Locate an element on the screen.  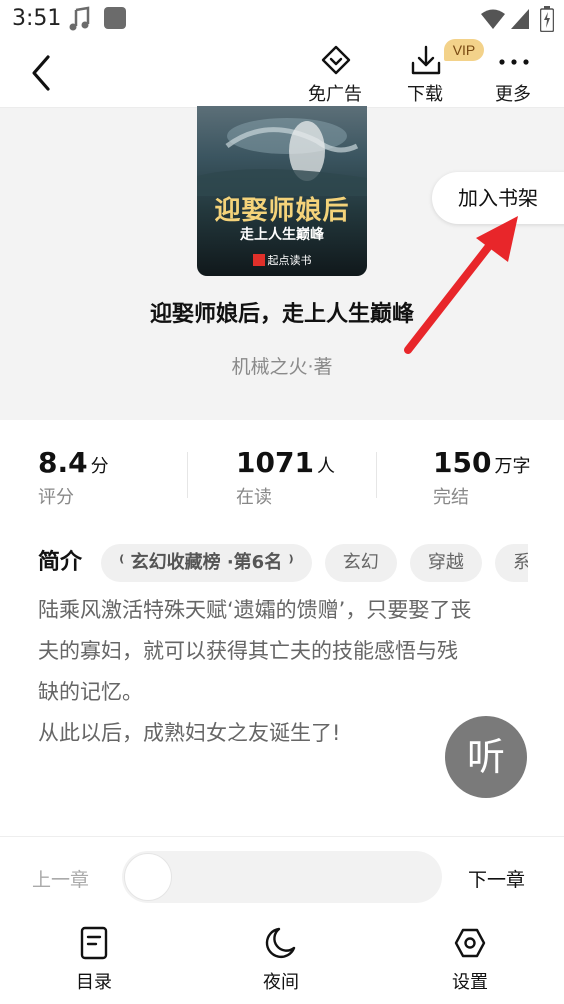
nav-night-mode: 夜间 is located at coordinates (281, 960).